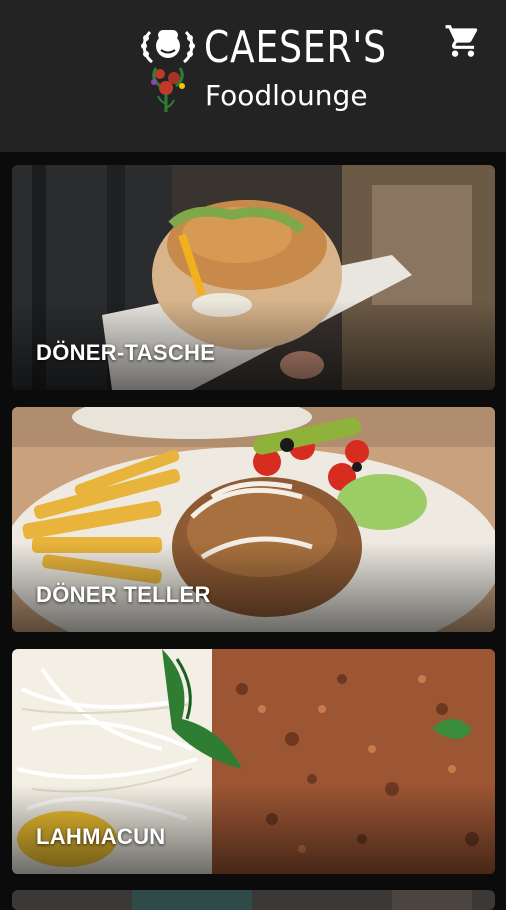 The height and width of the screenshot is (910, 506). What do you see at coordinates (168, 71) in the screenshot?
I see `logo-emblem` at bounding box center [168, 71].